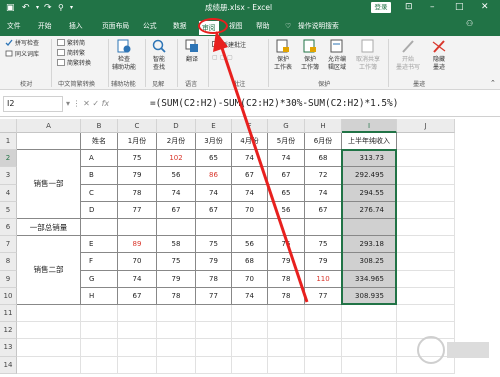 Image resolution: width=500 pixels, height=377 pixels. I want to click on data-cell: 68, so click(250, 262).